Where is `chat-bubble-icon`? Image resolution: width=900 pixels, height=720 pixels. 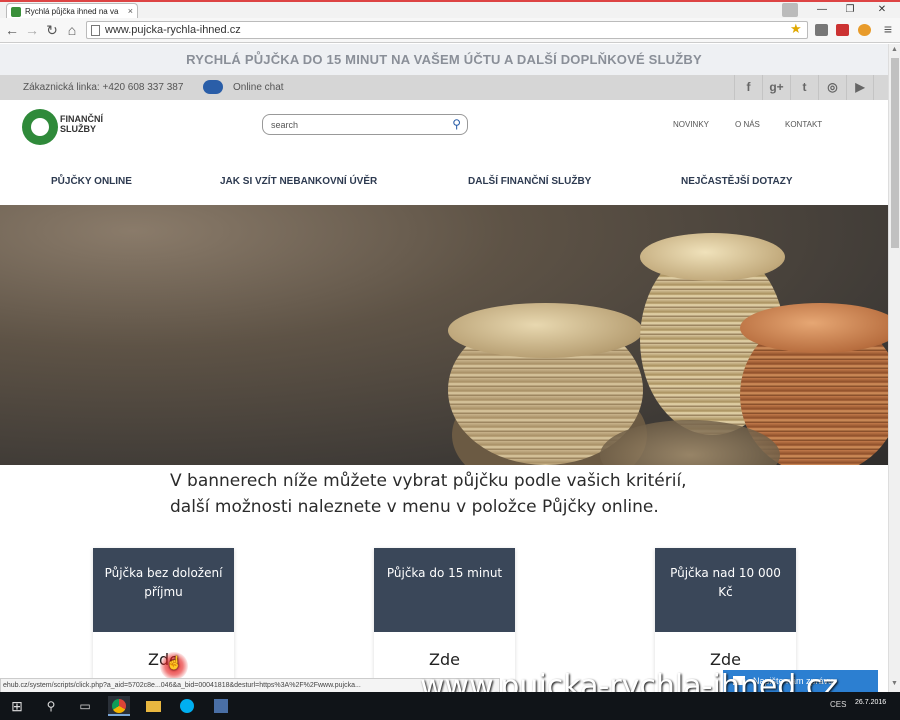 chat-bubble-icon is located at coordinates (213, 87).